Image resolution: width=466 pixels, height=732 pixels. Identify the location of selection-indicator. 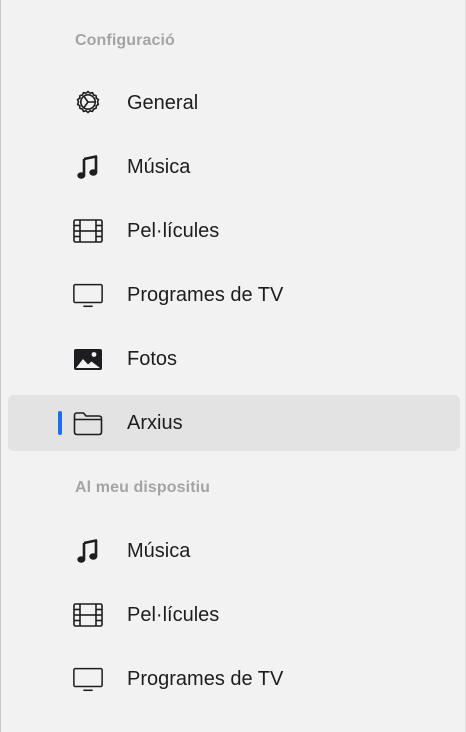
(60, 423).